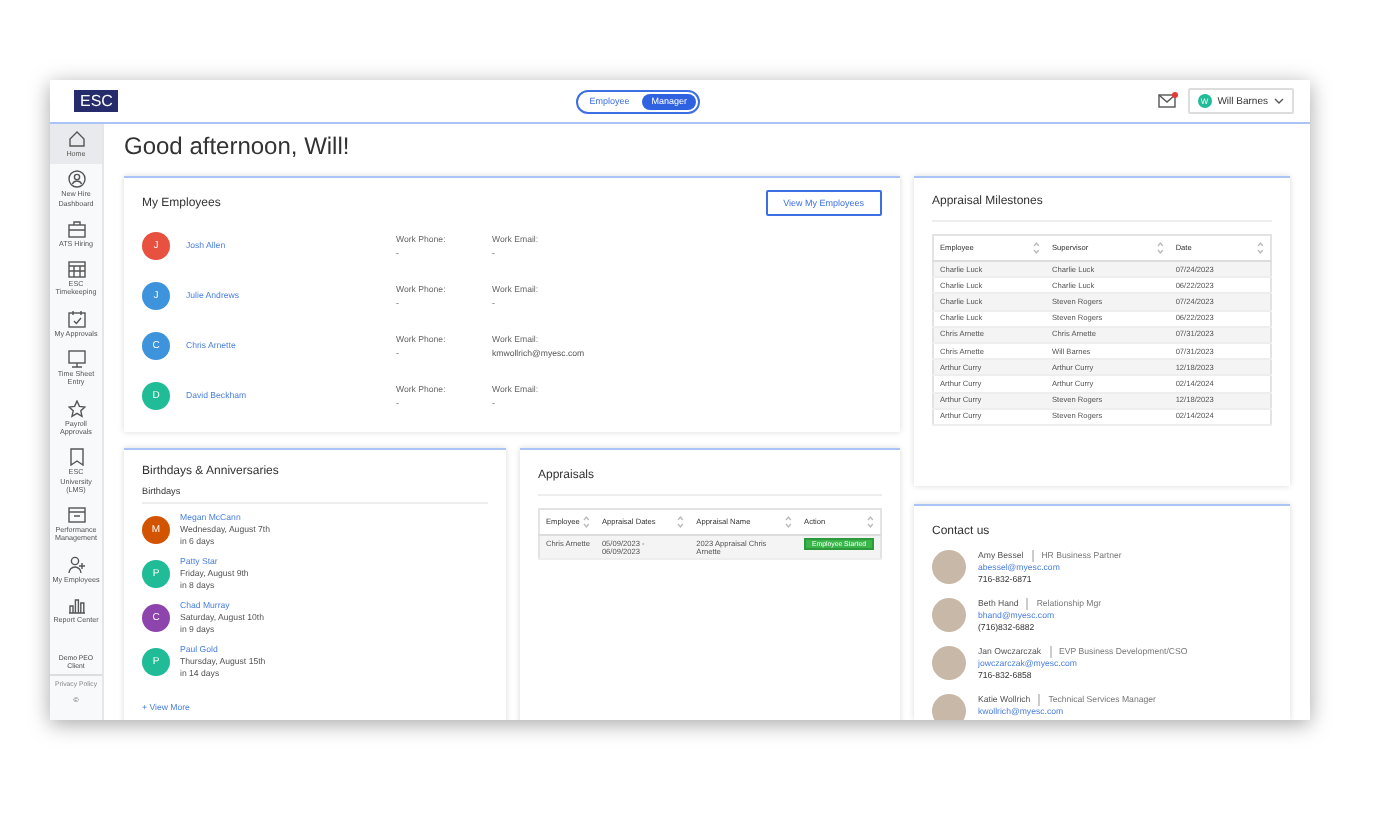 This screenshot has height=824, width=1374. What do you see at coordinates (1279, 101) in the screenshot?
I see `caret-icon` at bounding box center [1279, 101].